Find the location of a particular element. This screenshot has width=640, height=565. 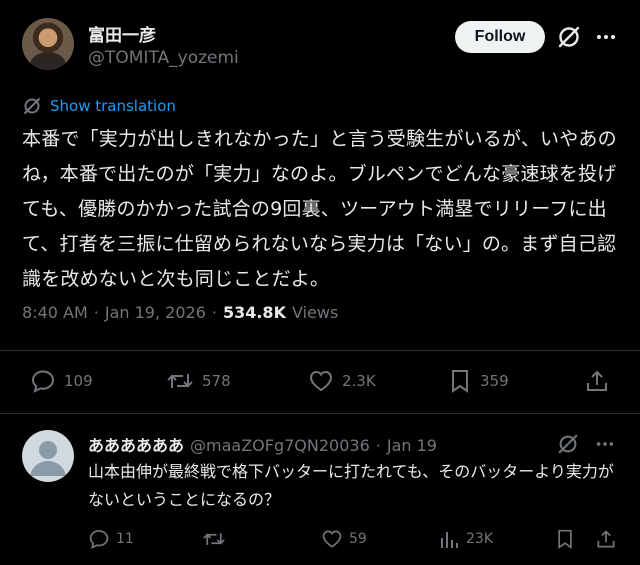

reply-like-count: 59 is located at coordinates (358, 539).